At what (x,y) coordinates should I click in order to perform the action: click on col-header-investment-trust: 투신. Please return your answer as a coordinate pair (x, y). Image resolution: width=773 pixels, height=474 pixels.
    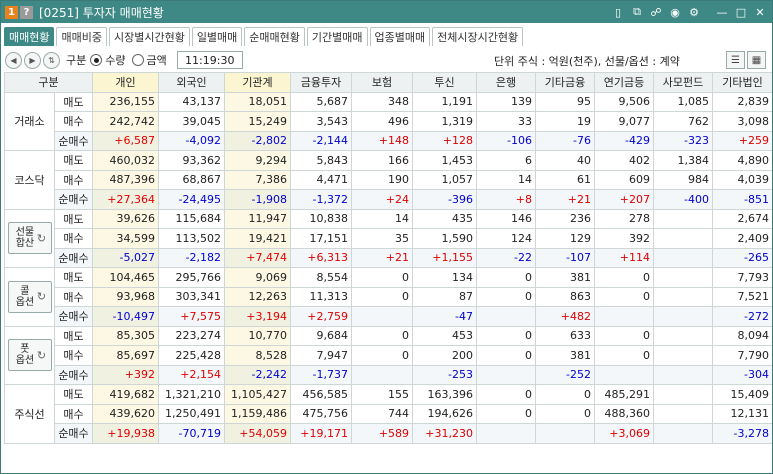
    Looking at the image, I should click on (444, 82).